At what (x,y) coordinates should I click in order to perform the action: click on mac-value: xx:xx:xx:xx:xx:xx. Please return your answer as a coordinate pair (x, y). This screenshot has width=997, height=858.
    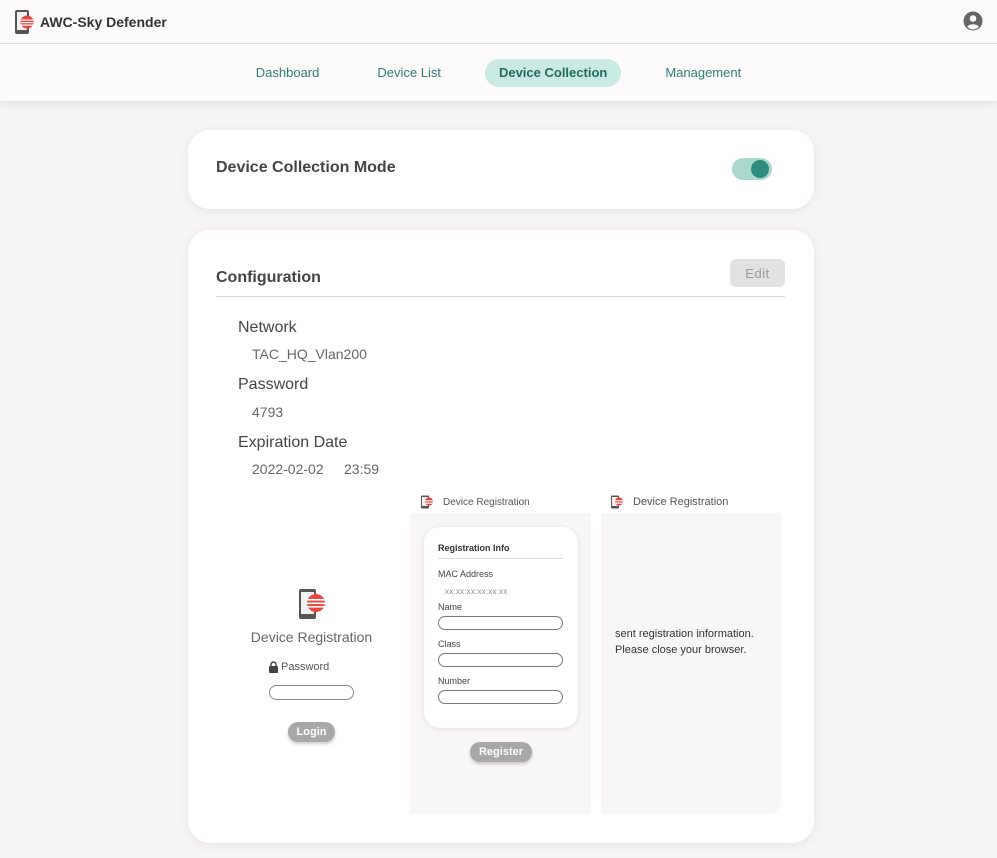
    Looking at the image, I should click on (476, 591).